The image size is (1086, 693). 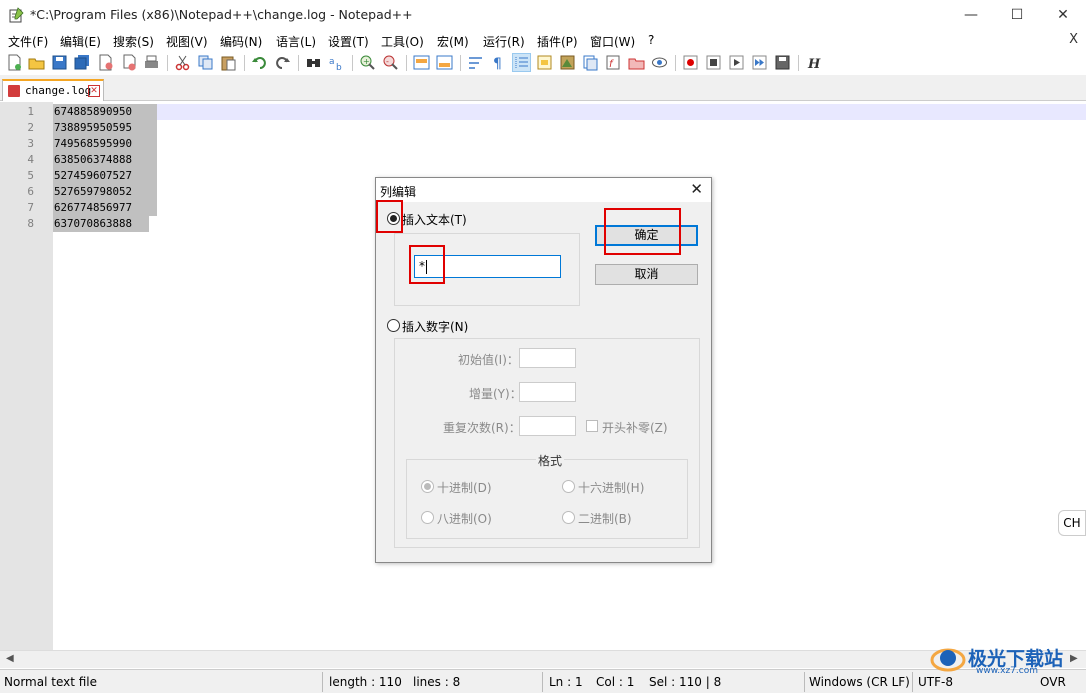 I want to click on hex-radio, so click(x=568, y=486).